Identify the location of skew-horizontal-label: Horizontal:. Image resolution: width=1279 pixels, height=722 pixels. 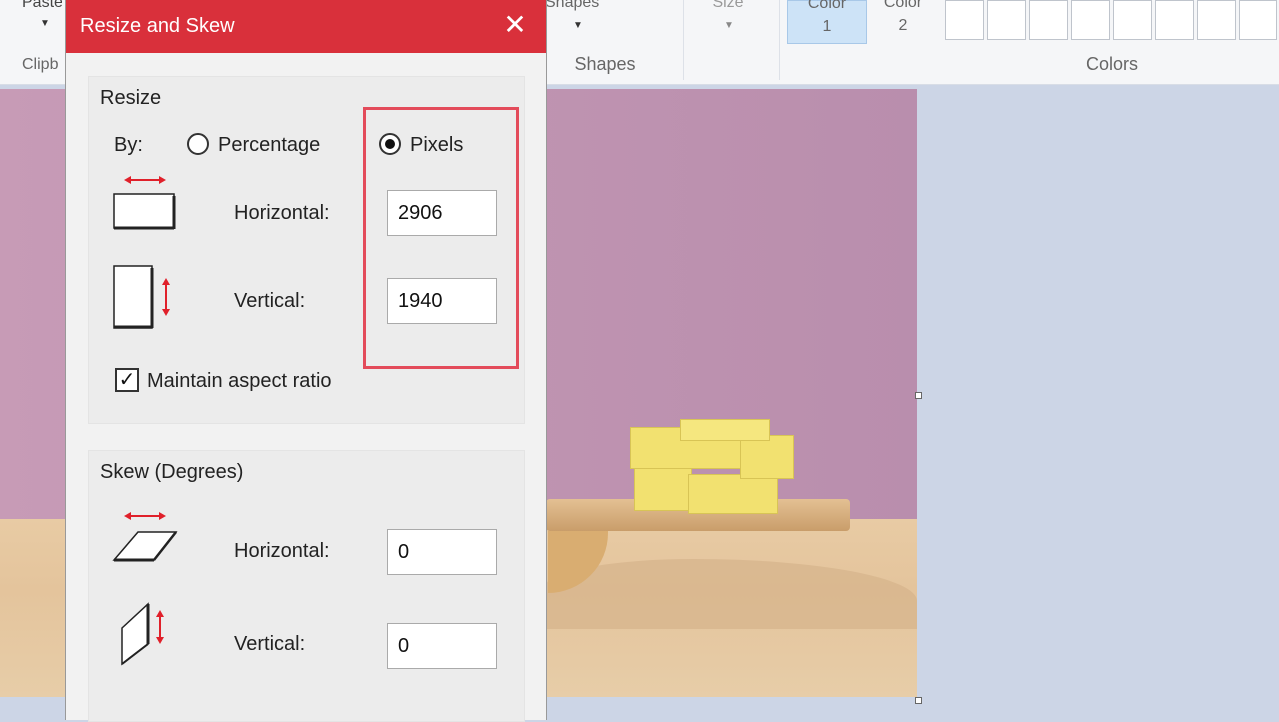
(282, 551).